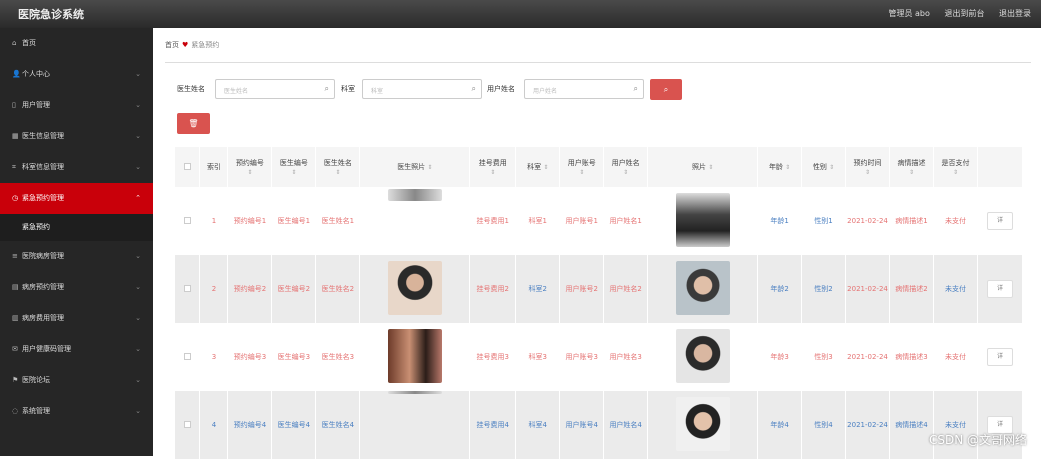  What do you see at coordinates (1015, 13) in the screenshot?
I see `logout-link: 退出登录` at bounding box center [1015, 13].